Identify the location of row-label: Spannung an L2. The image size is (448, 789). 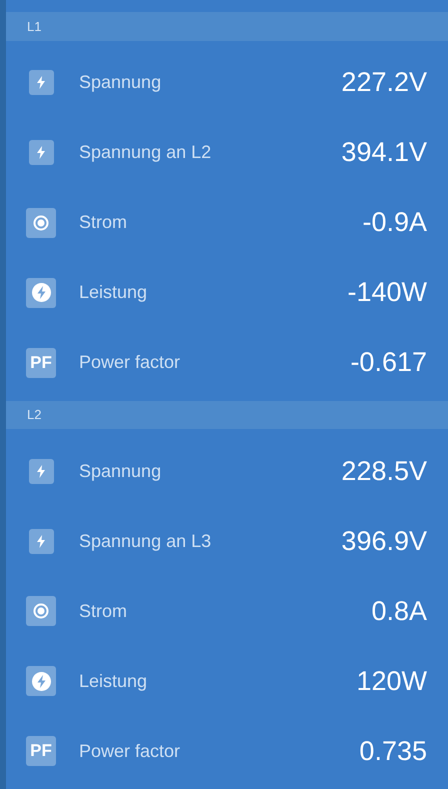
(145, 152).